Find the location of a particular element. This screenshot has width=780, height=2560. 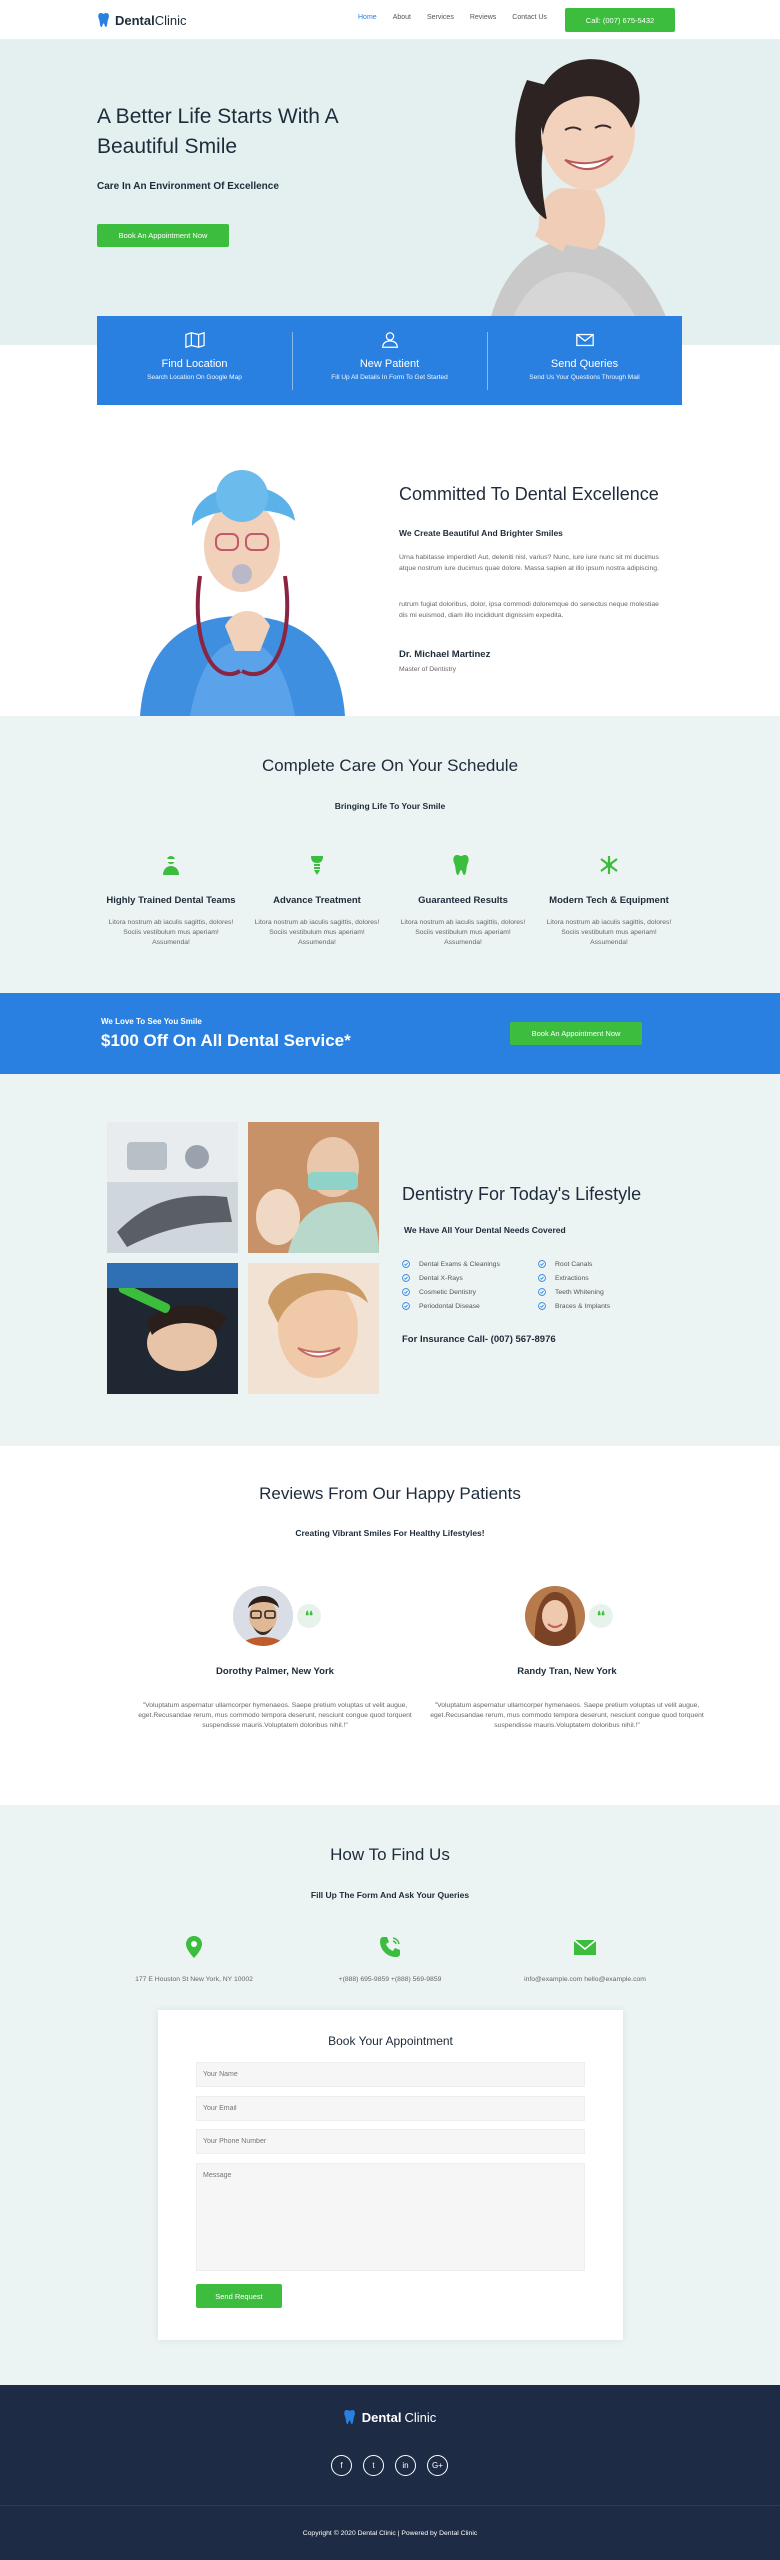

nav-reviews: Reviews is located at coordinates (483, 17).